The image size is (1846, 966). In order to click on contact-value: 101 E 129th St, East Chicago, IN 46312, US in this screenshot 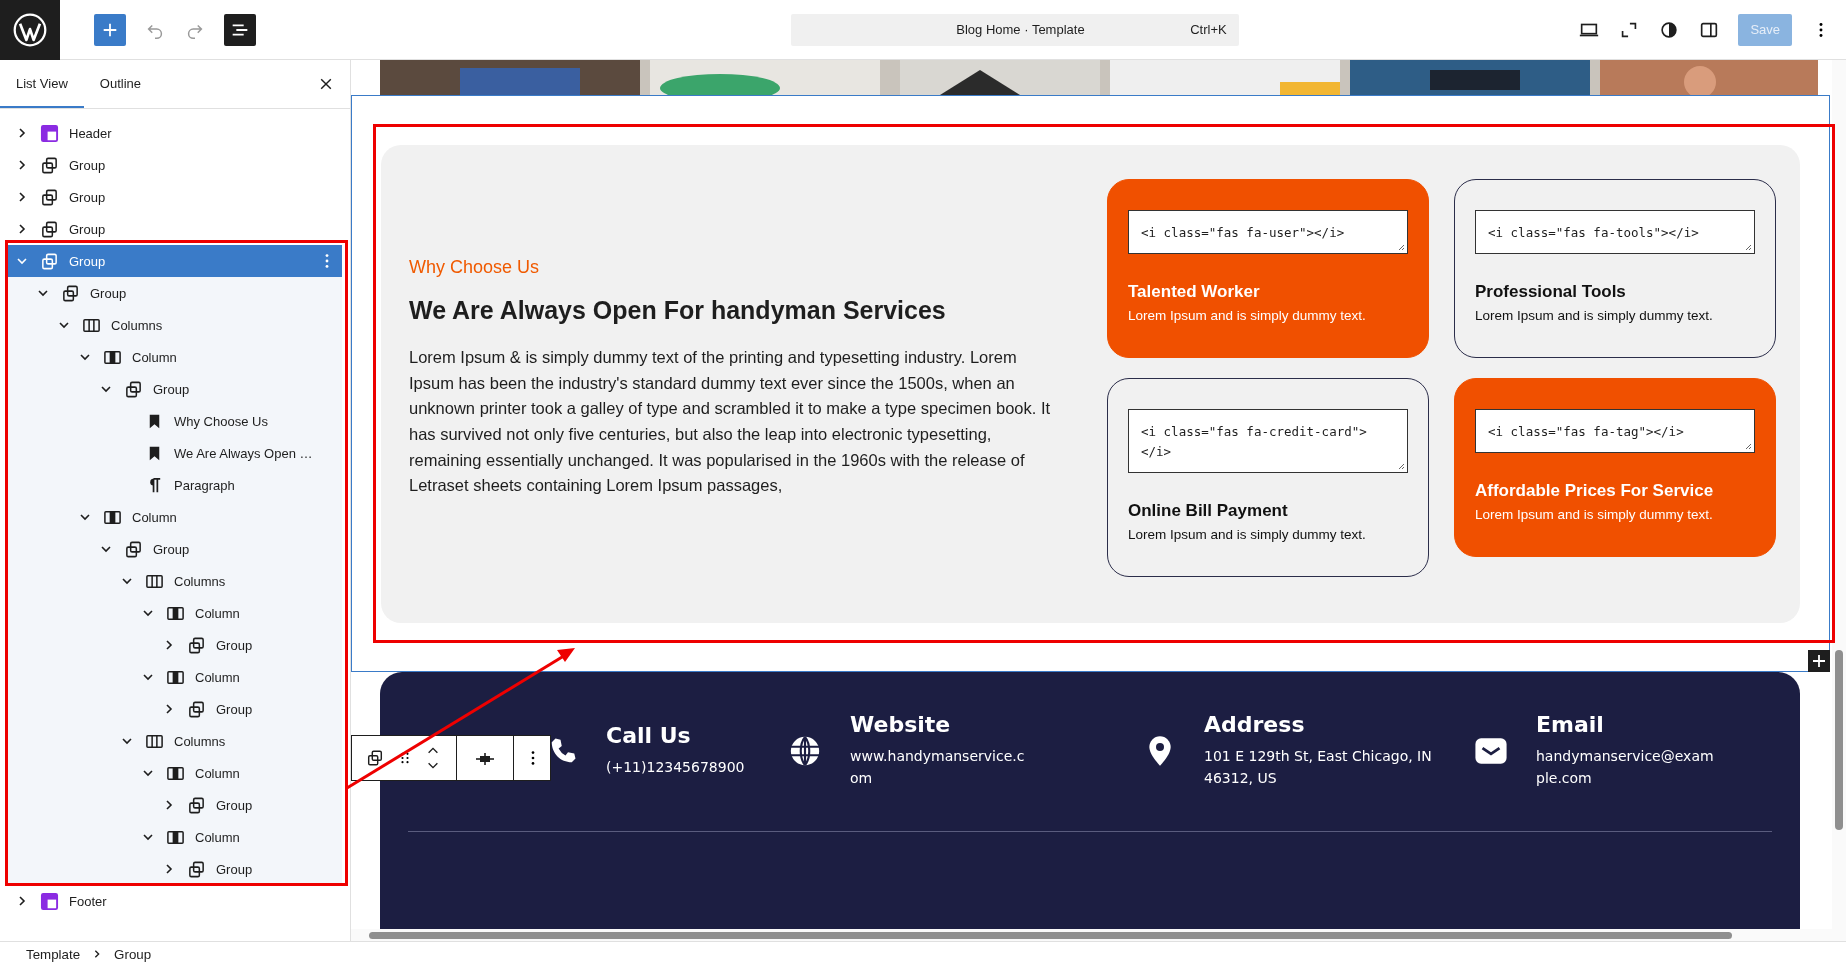, I will do `click(1318, 767)`.